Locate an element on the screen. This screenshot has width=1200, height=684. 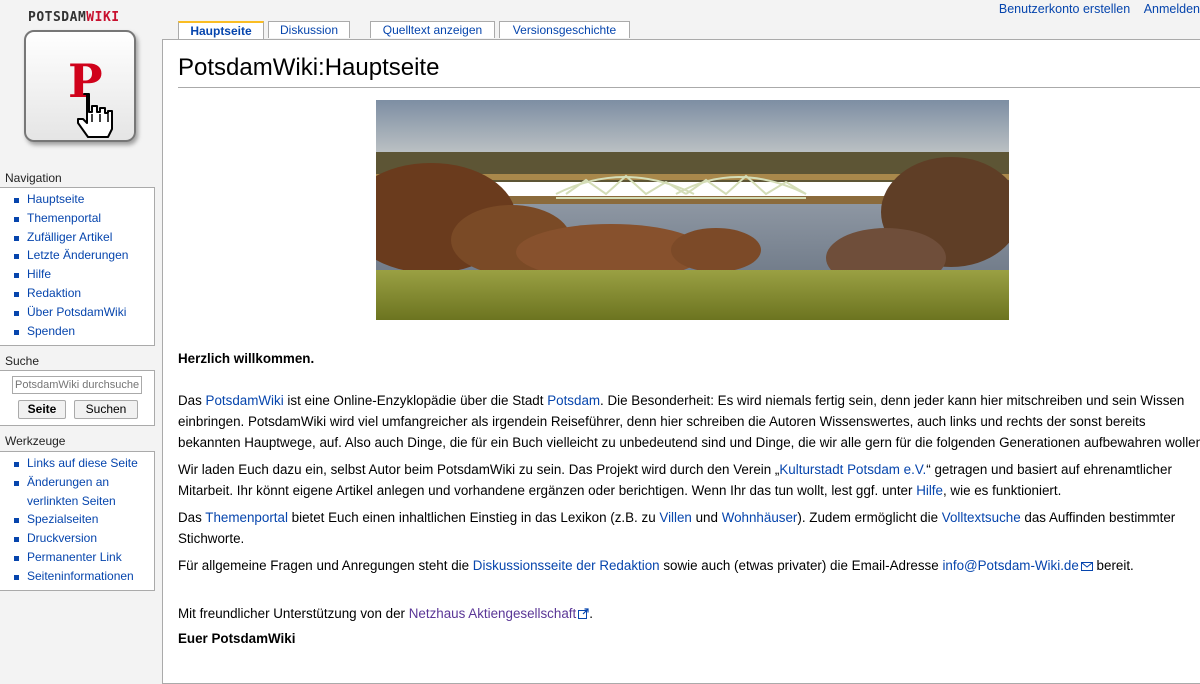
potsdamwiki-link: PotsdamWiki is located at coordinates (245, 400).